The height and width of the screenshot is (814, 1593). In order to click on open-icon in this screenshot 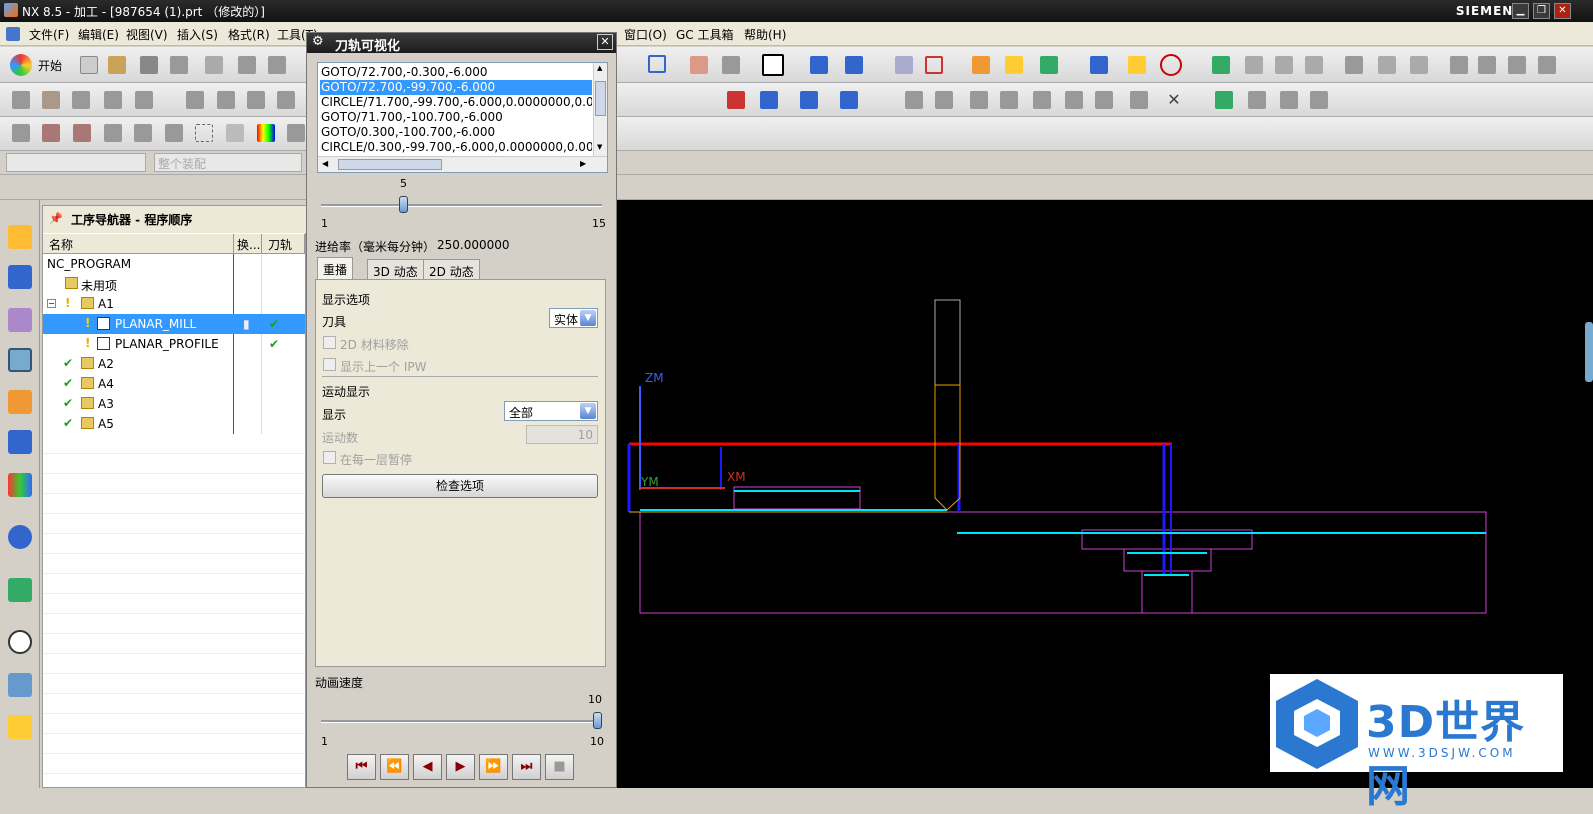, I will do `click(117, 65)`.